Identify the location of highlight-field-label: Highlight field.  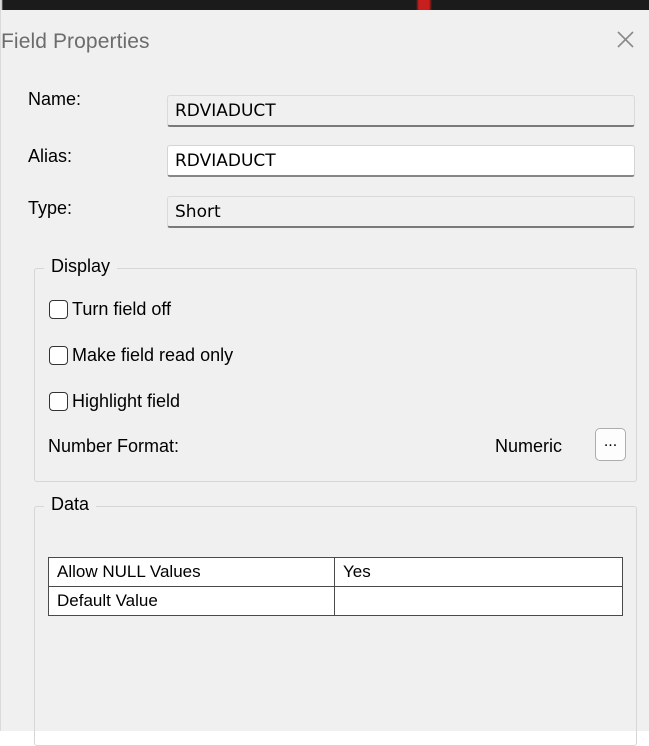
(126, 400).